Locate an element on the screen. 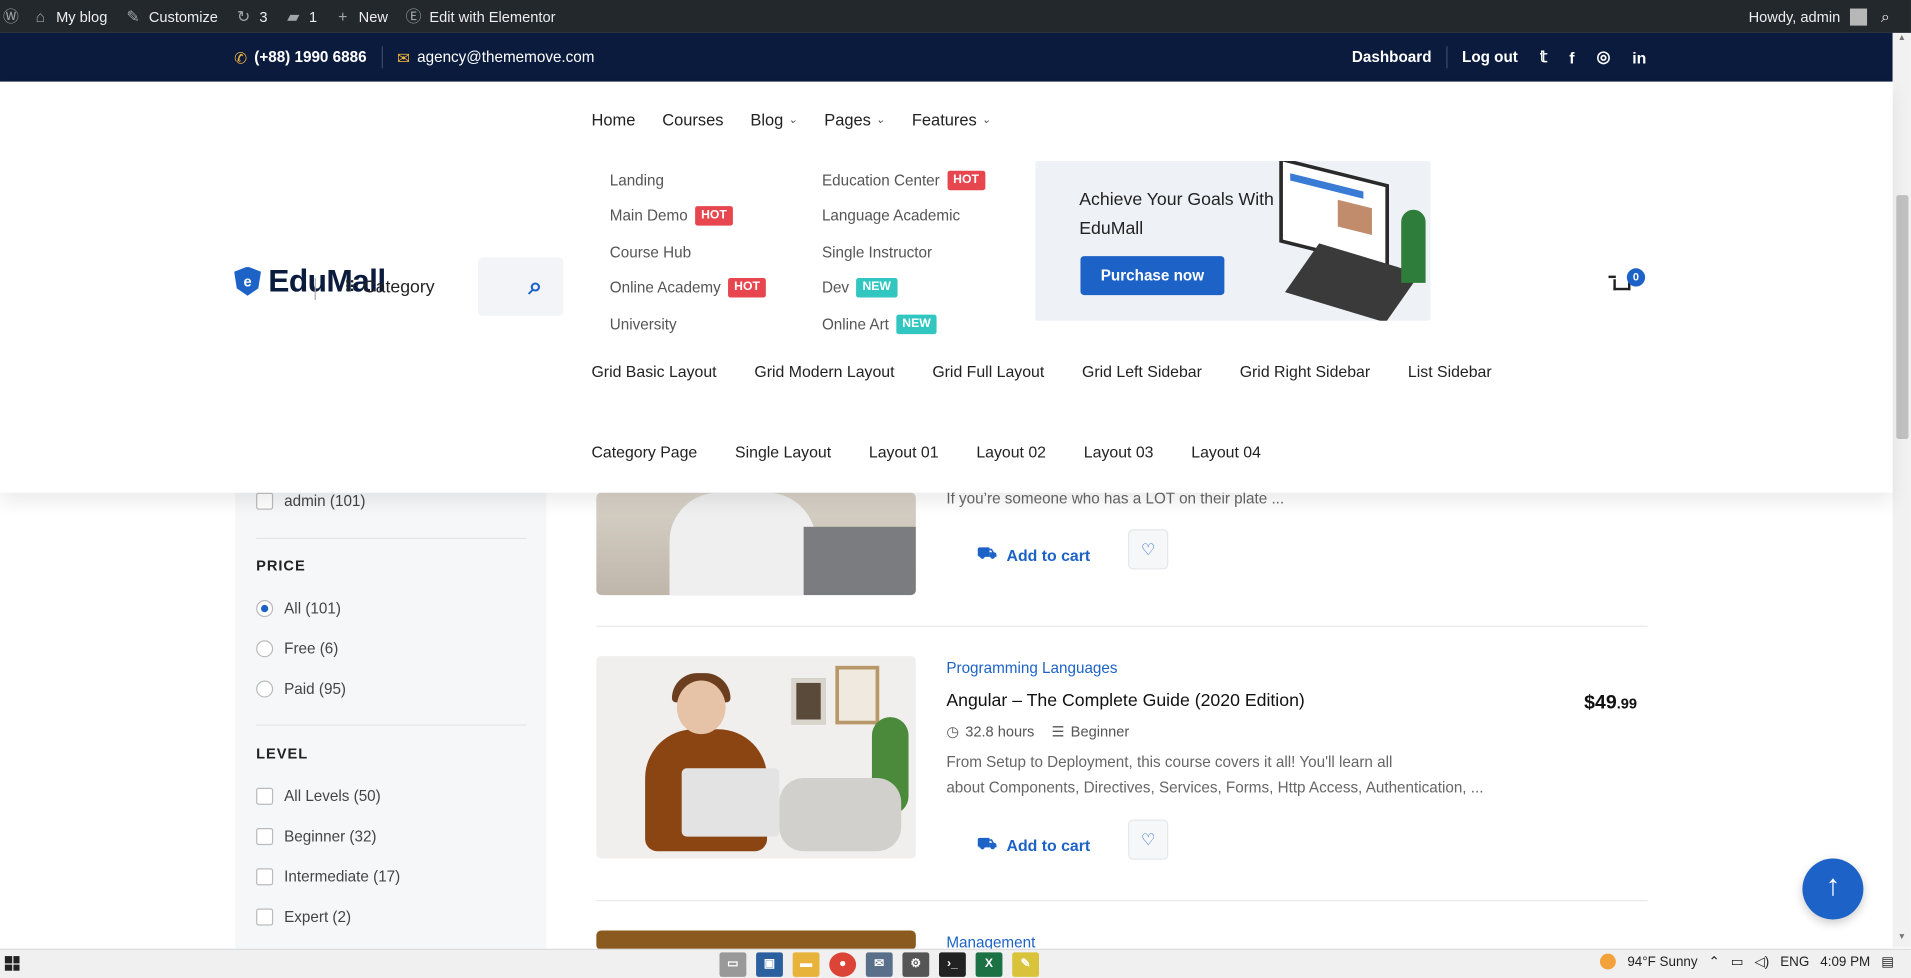  email-link: agency@thememove.com is located at coordinates (505, 57).